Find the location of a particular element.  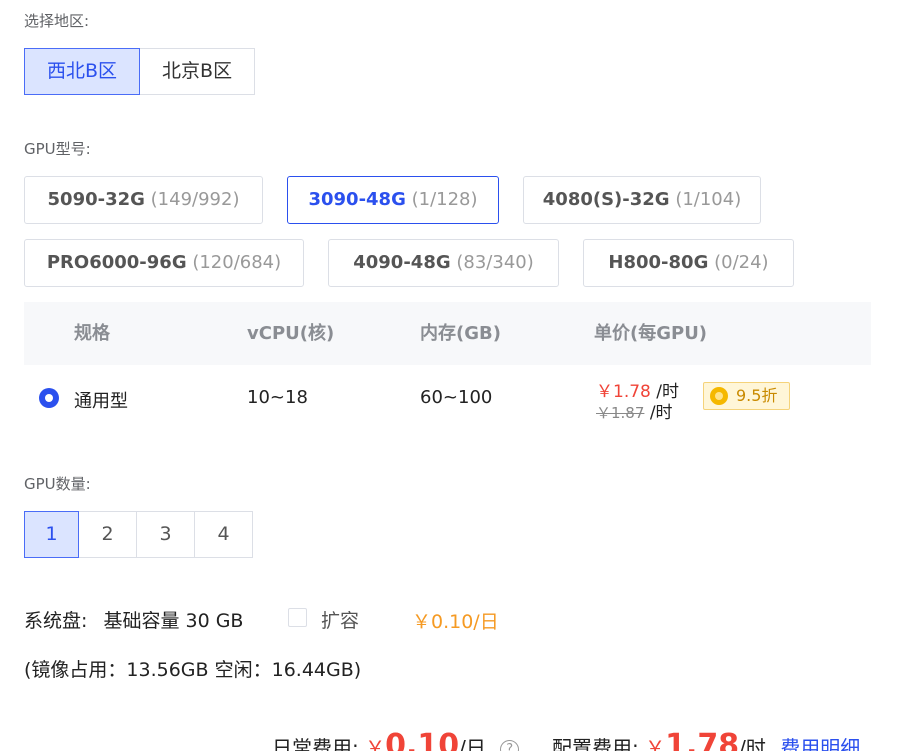

gpu-option-name: 4090-48G is located at coordinates (402, 262).